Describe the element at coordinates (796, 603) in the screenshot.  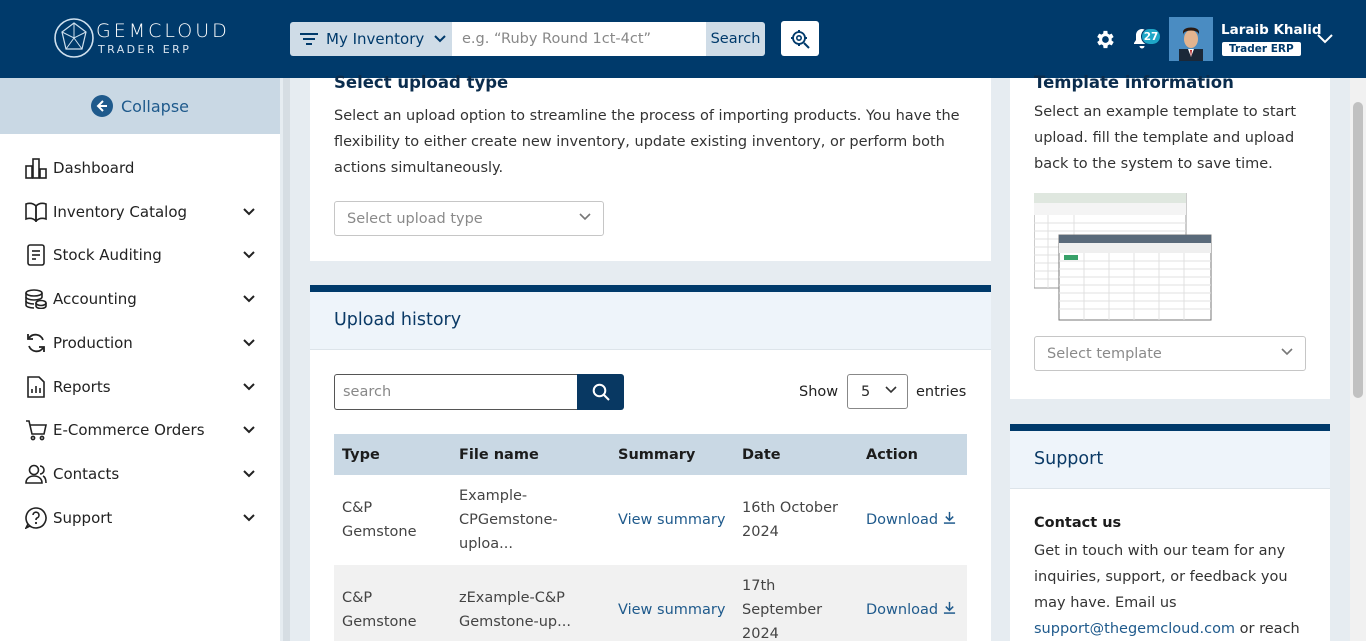
I see `cell-date: 17th September 2024` at that location.